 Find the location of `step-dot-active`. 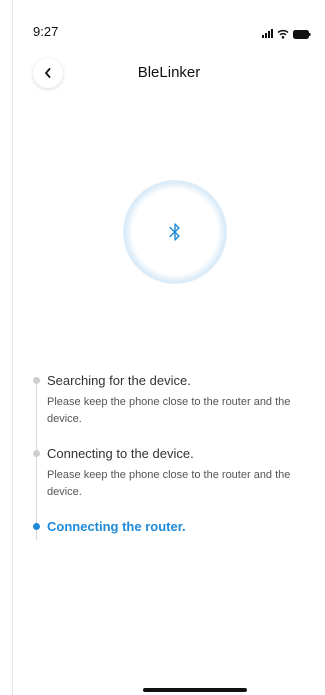

step-dot-active is located at coordinates (36, 526).